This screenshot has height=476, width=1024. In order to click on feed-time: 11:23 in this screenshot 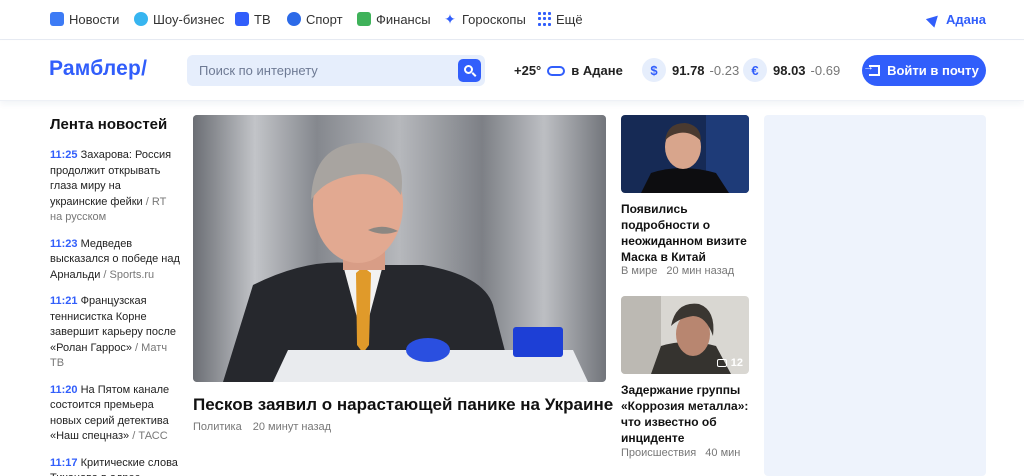, I will do `click(64, 243)`.